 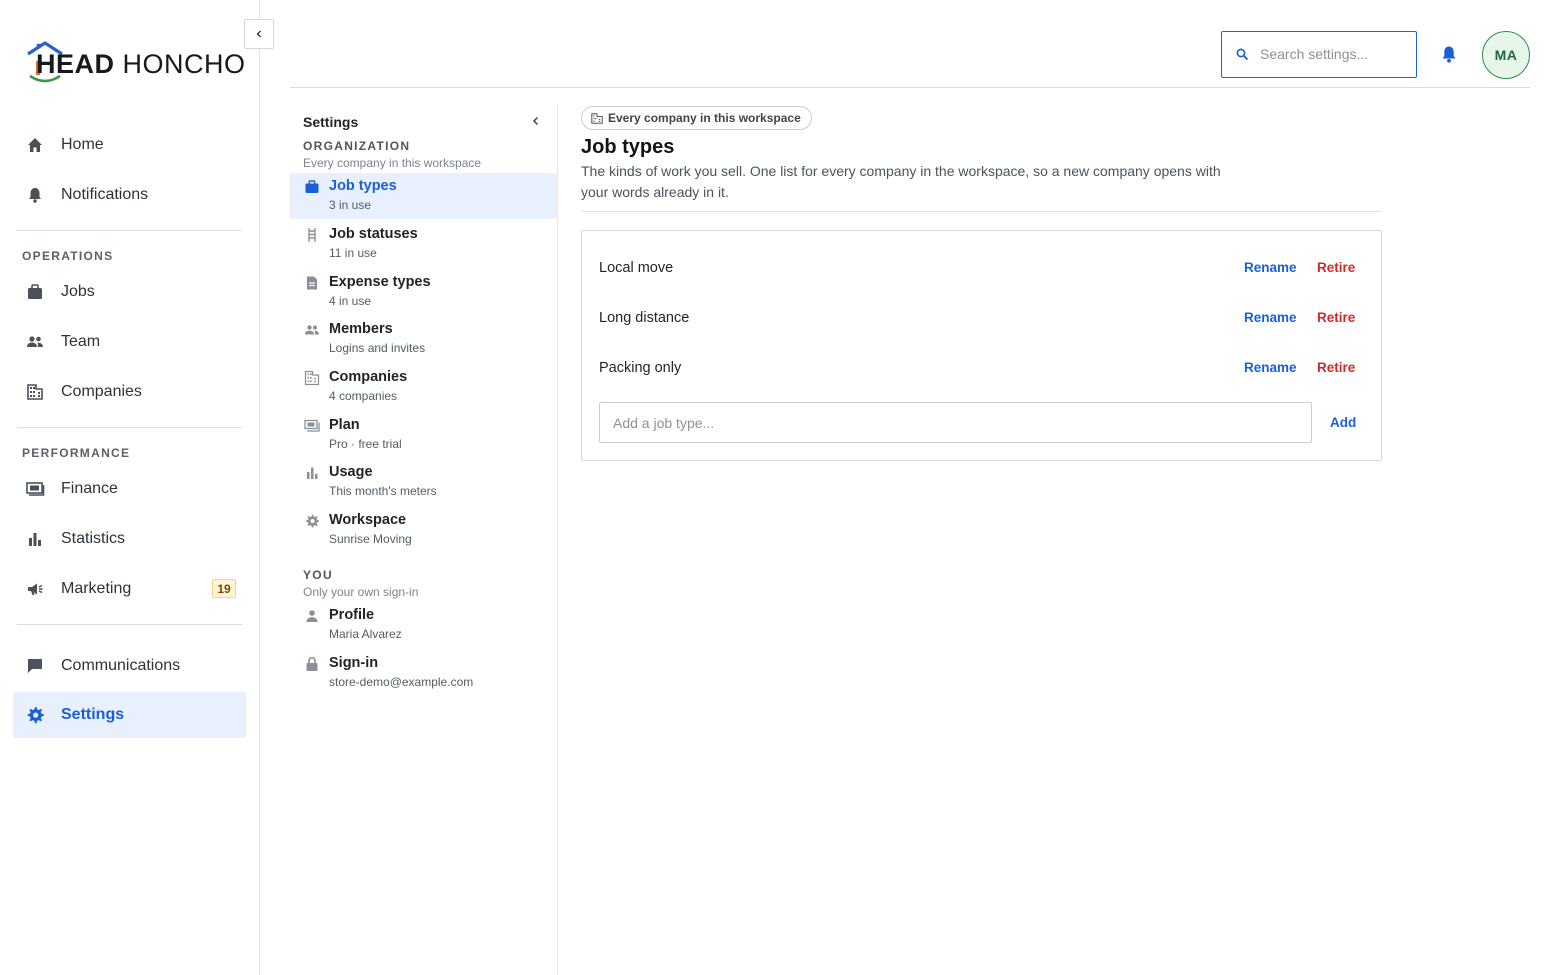 I want to click on brand-logo: HEAD HONCHO, so click(x=135, y=62).